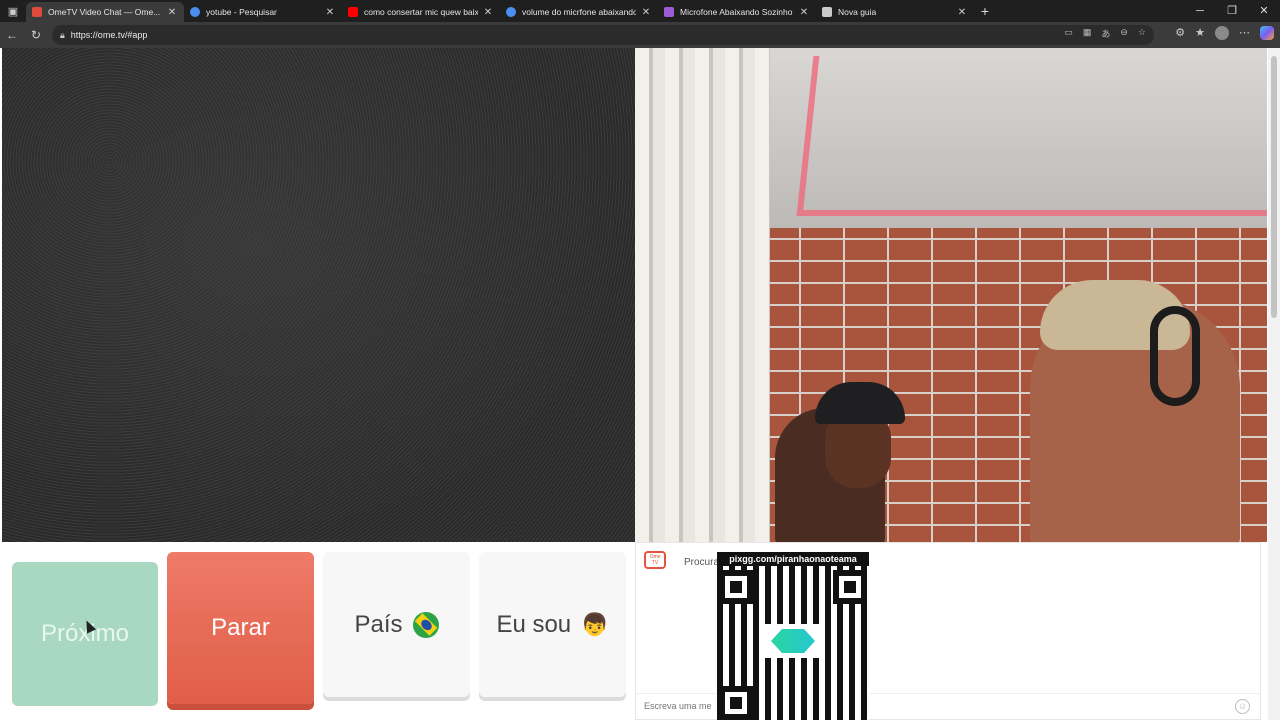 The height and width of the screenshot is (720, 1280). What do you see at coordinates (1175, 356) in the screenshot?
I see `video-headset` at bounding box center [1175, 356].